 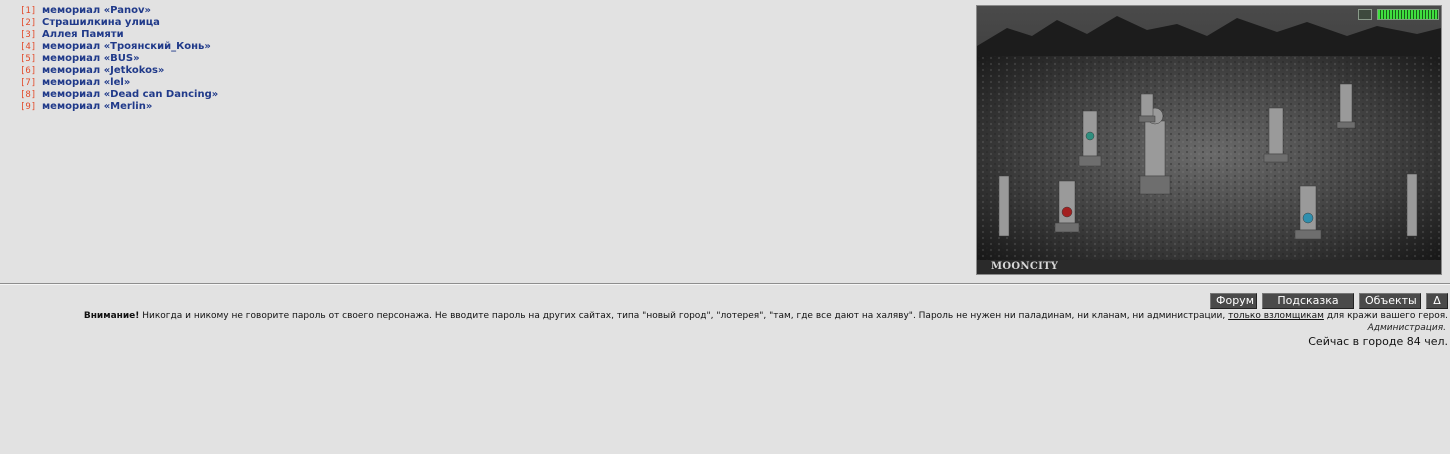 I want to click on location-item: [7] мемориал «lel», so click(x=119, y=83).